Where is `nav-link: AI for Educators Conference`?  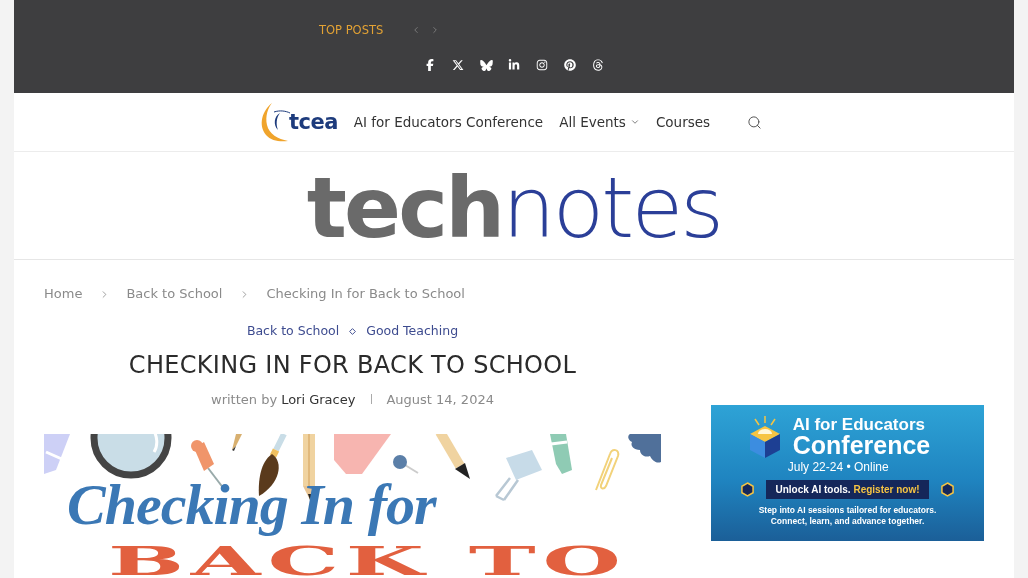
nav-link: AI for Educators Conference is located at coordinates (448, 122).